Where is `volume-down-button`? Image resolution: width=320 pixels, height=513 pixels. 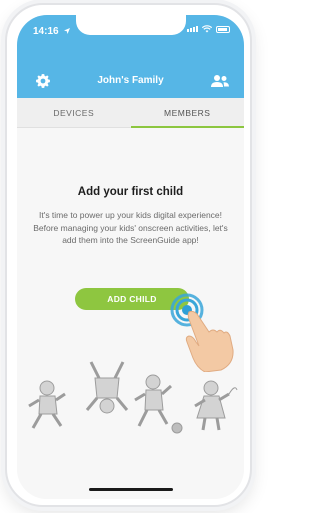 volume-down-button is located at coordinates (6, 191).